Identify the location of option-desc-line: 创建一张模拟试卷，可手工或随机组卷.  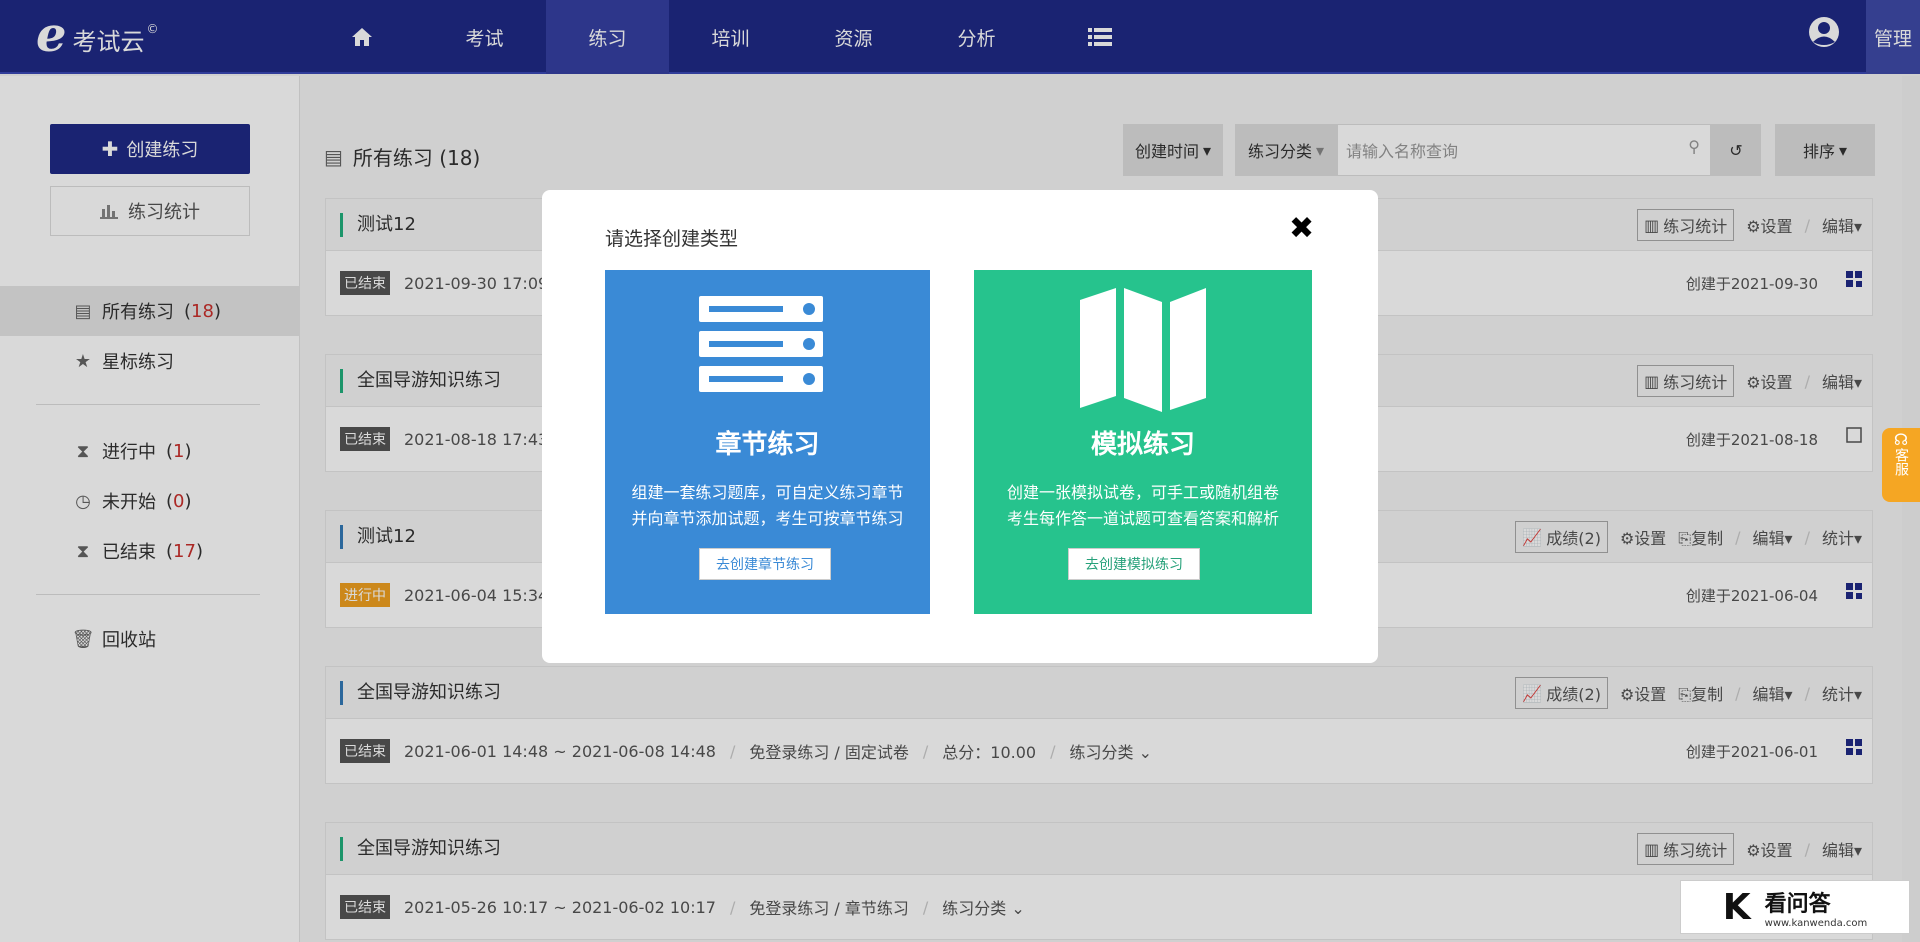
(1142, 492).